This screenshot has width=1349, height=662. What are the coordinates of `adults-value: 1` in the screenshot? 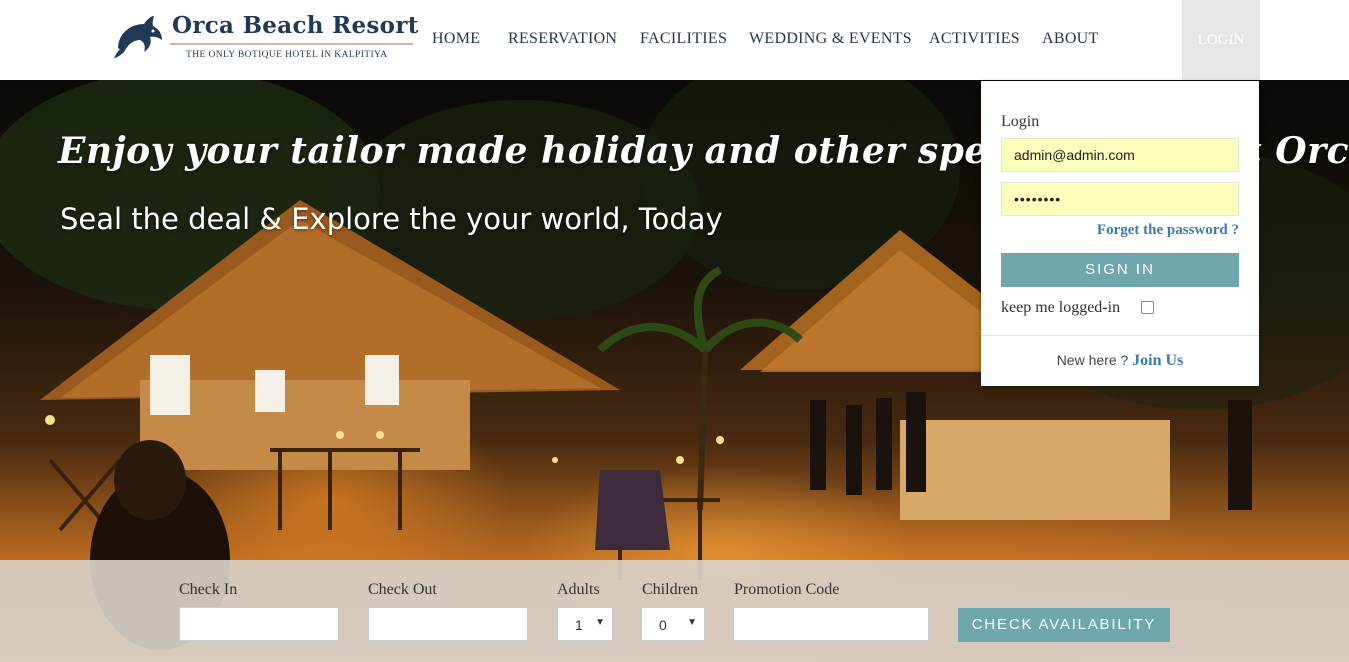 It's located at (579, 625).